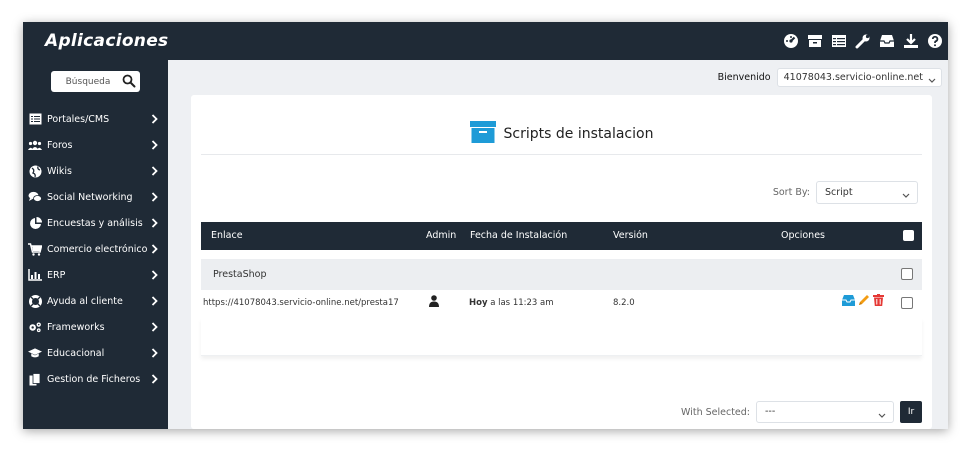 The height and width of the screenshot is (454, 973). Describe the element at coordinates (578, 133) in the screenshot. I see `page-title-text: Scripts de instalacion` at that location.